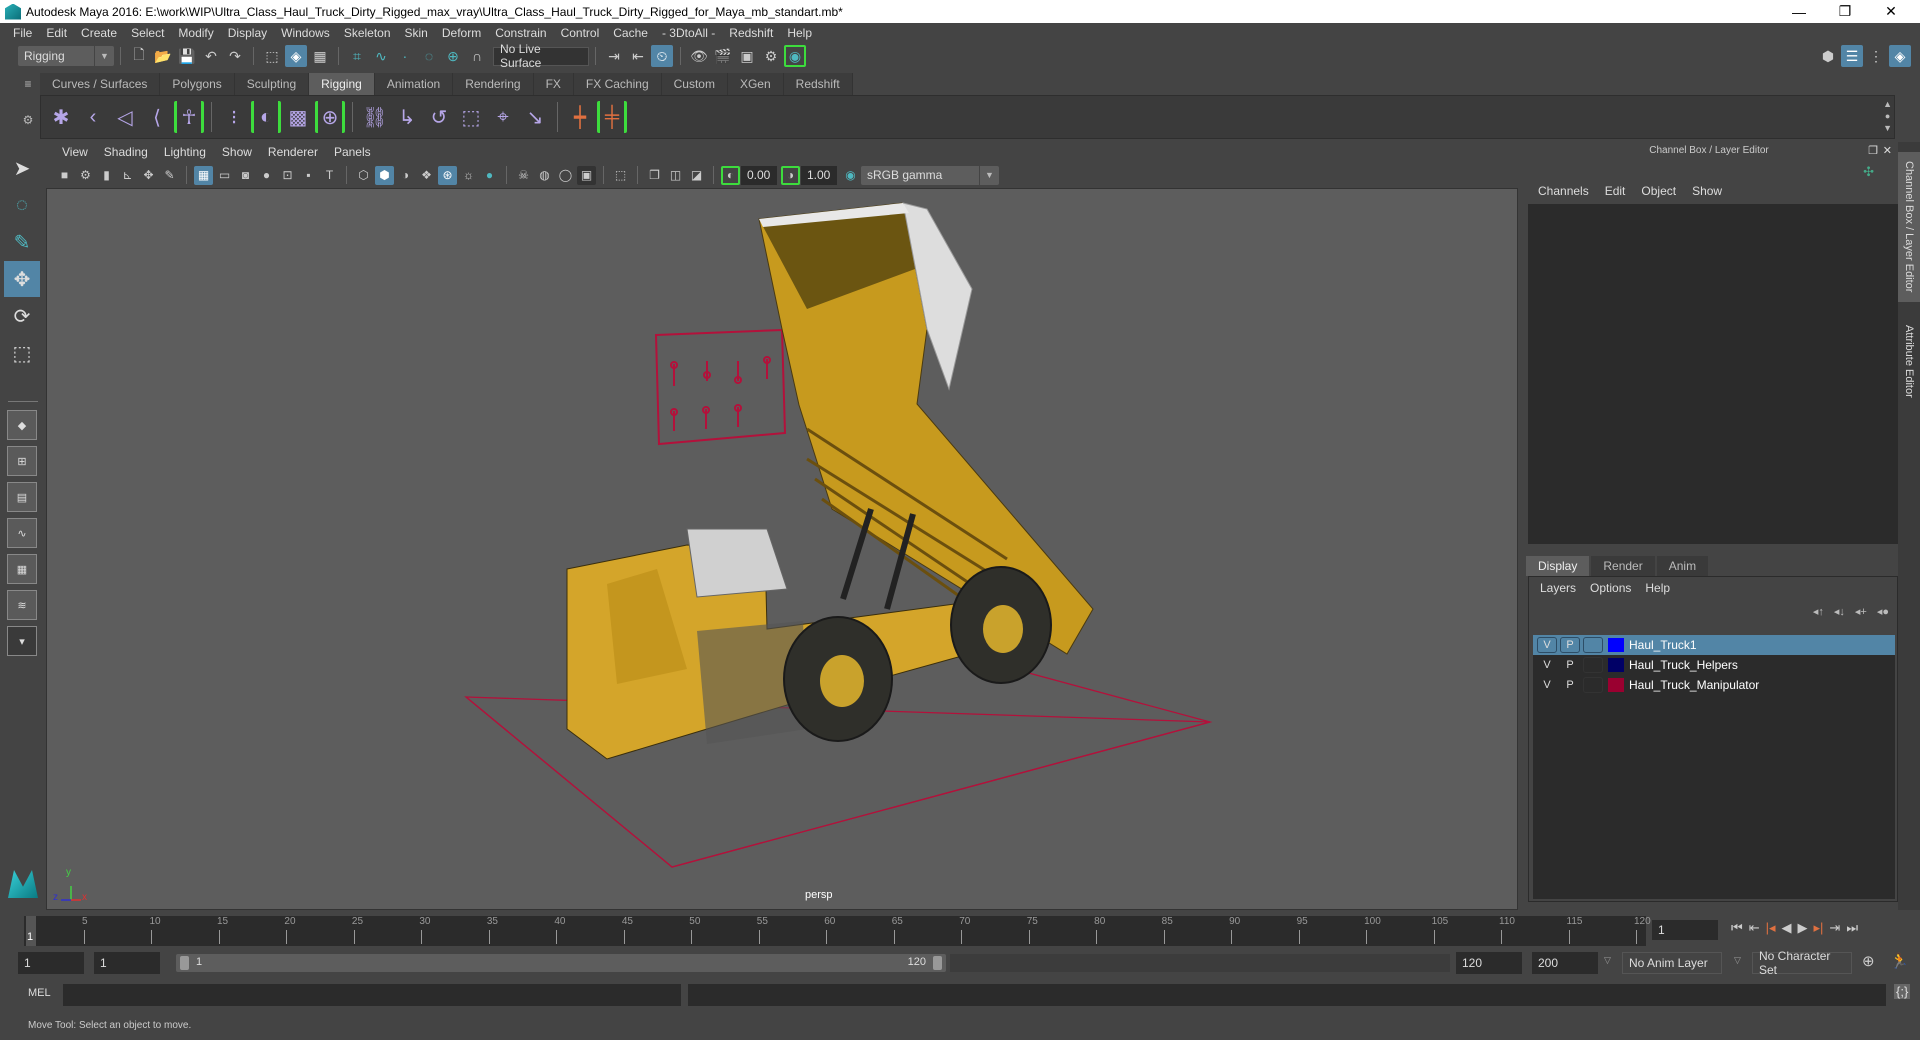 The image size is (1920, 1040). I want to click on modeling-toolkit-icon: ⬢, so click(1828, 56).